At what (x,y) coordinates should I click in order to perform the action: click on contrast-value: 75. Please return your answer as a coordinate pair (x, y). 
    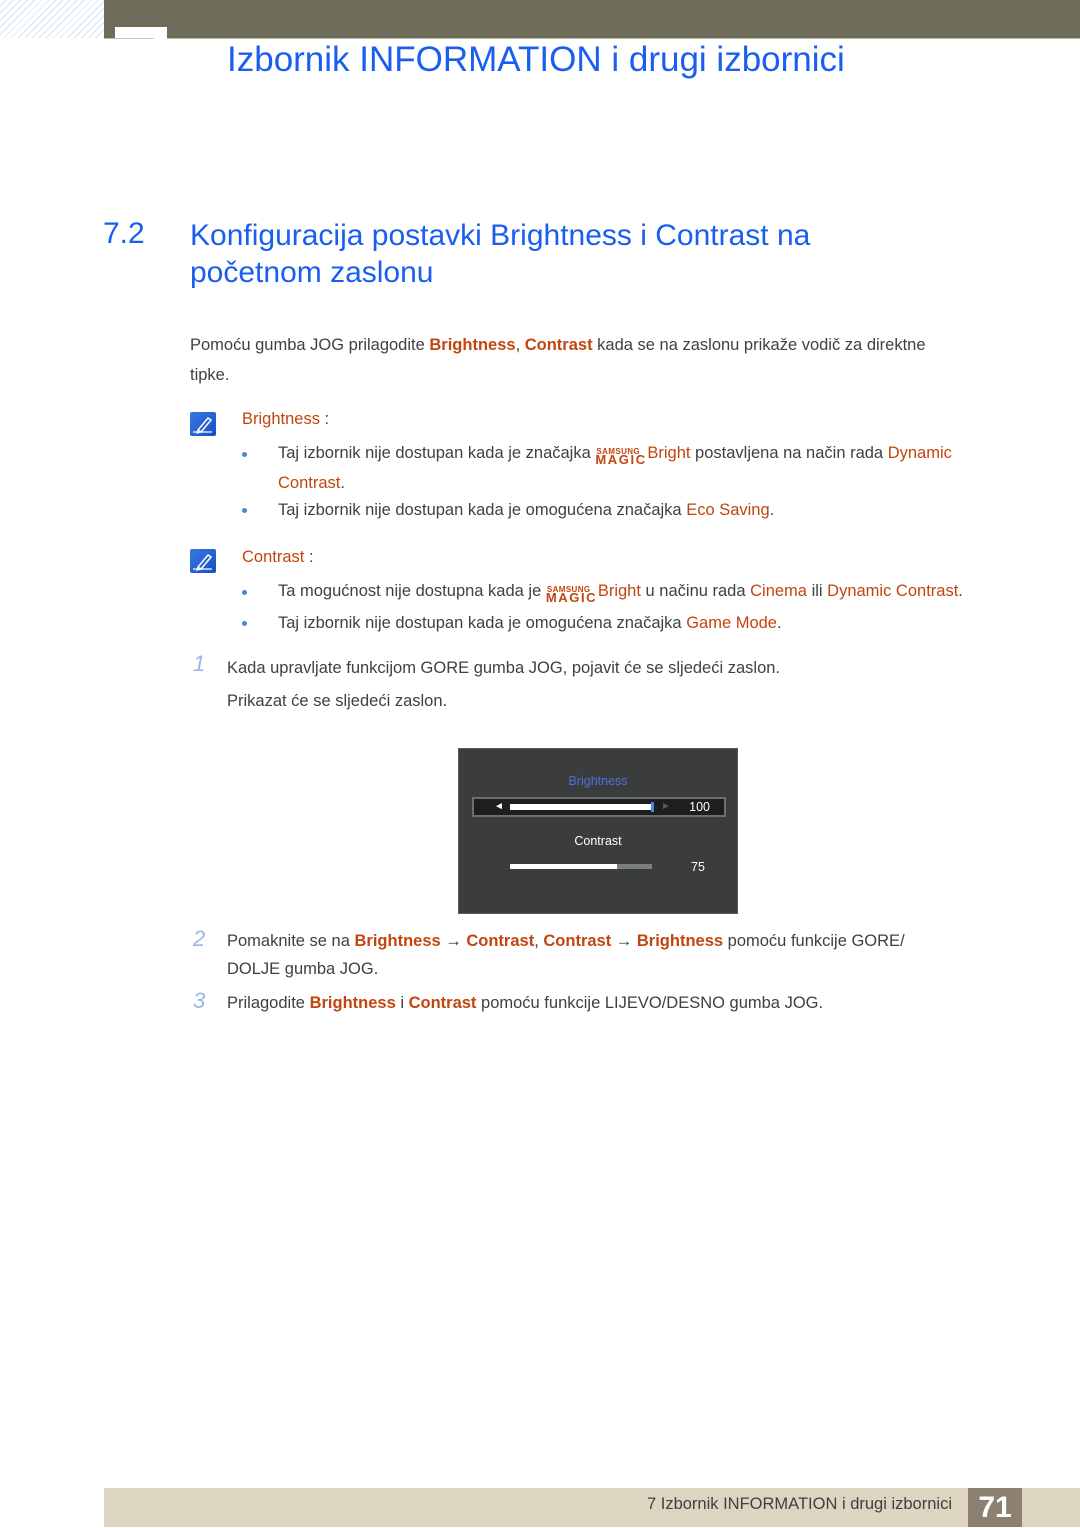
    Looking at the image, I should click on (698, 867).